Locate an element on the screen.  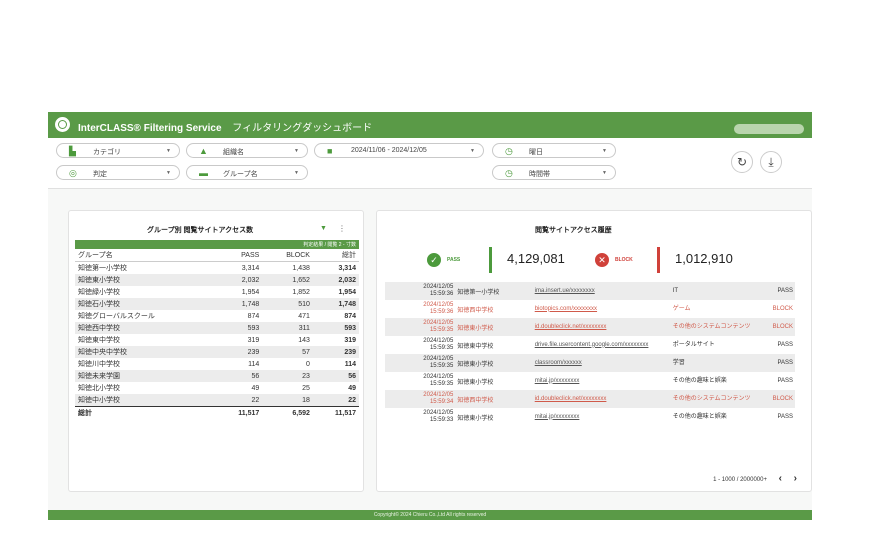
table-row: 知徳石小学校 1,748 510 1,748 is located at coordinates (217, 304).